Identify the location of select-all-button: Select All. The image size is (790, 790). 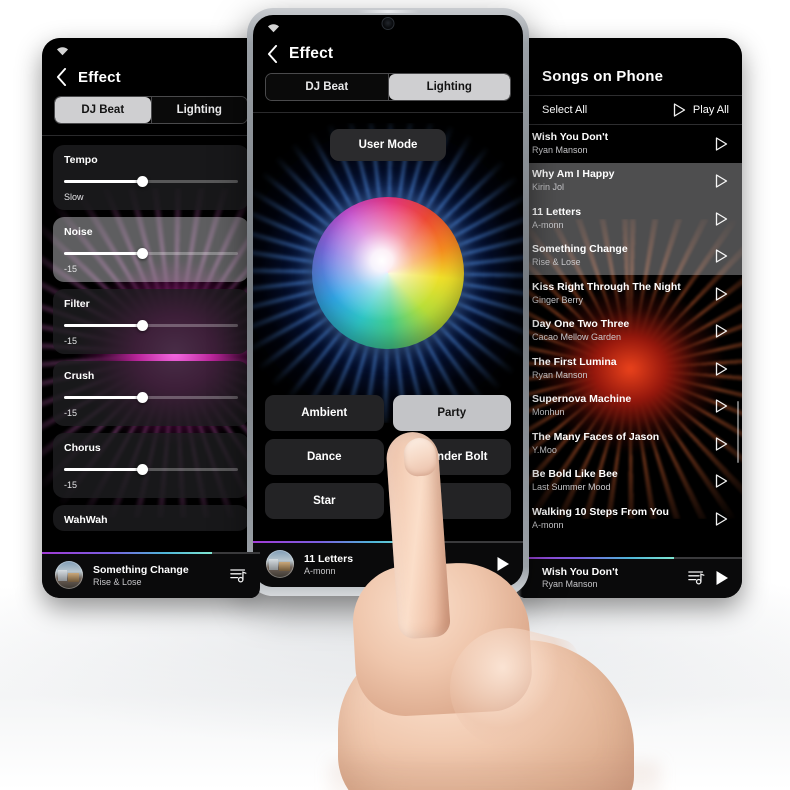
(564, 110).